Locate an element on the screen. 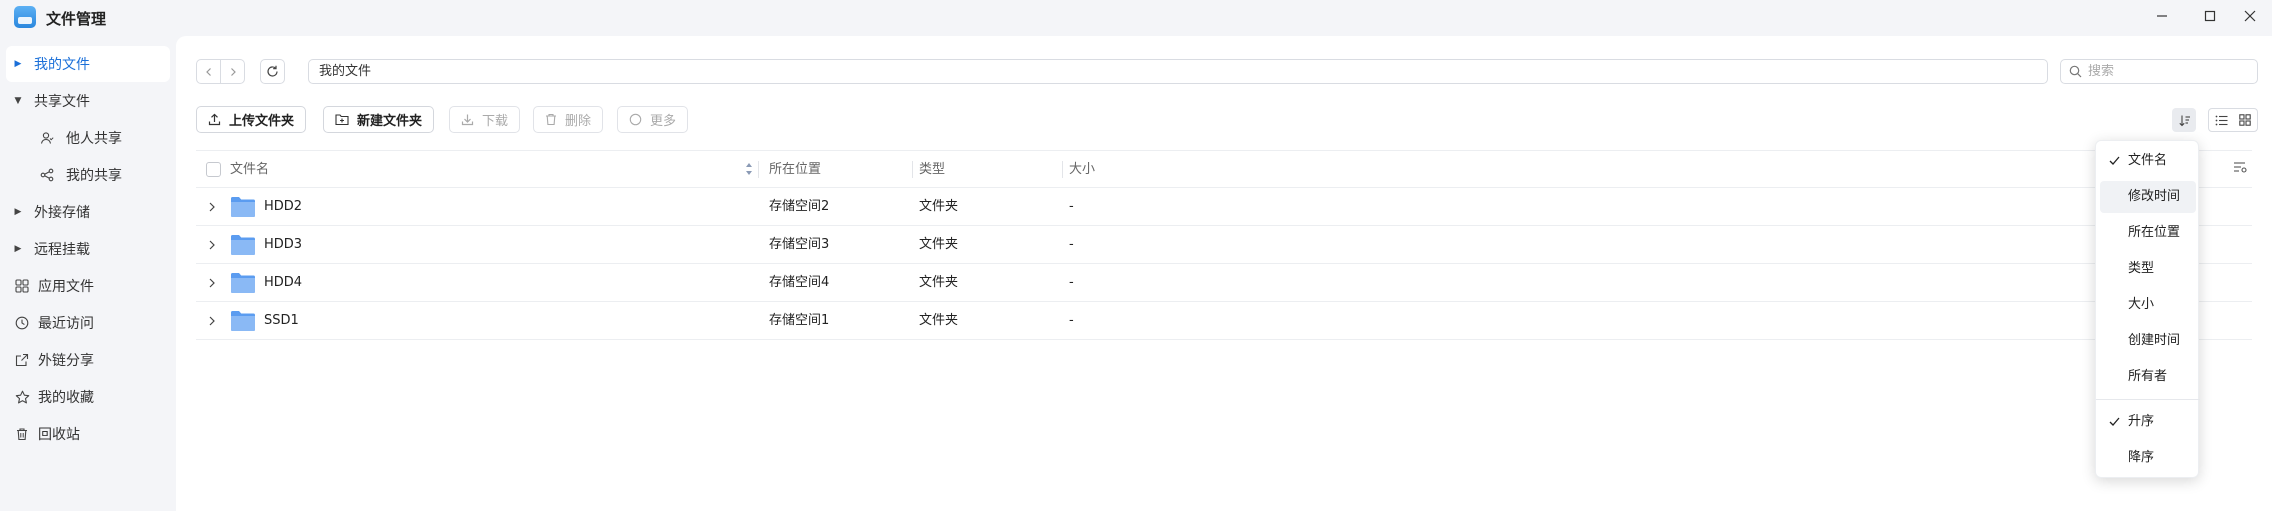 This screenshot has height=511, width=2272. column-settings-icon is located at coordinates (2240, 167).